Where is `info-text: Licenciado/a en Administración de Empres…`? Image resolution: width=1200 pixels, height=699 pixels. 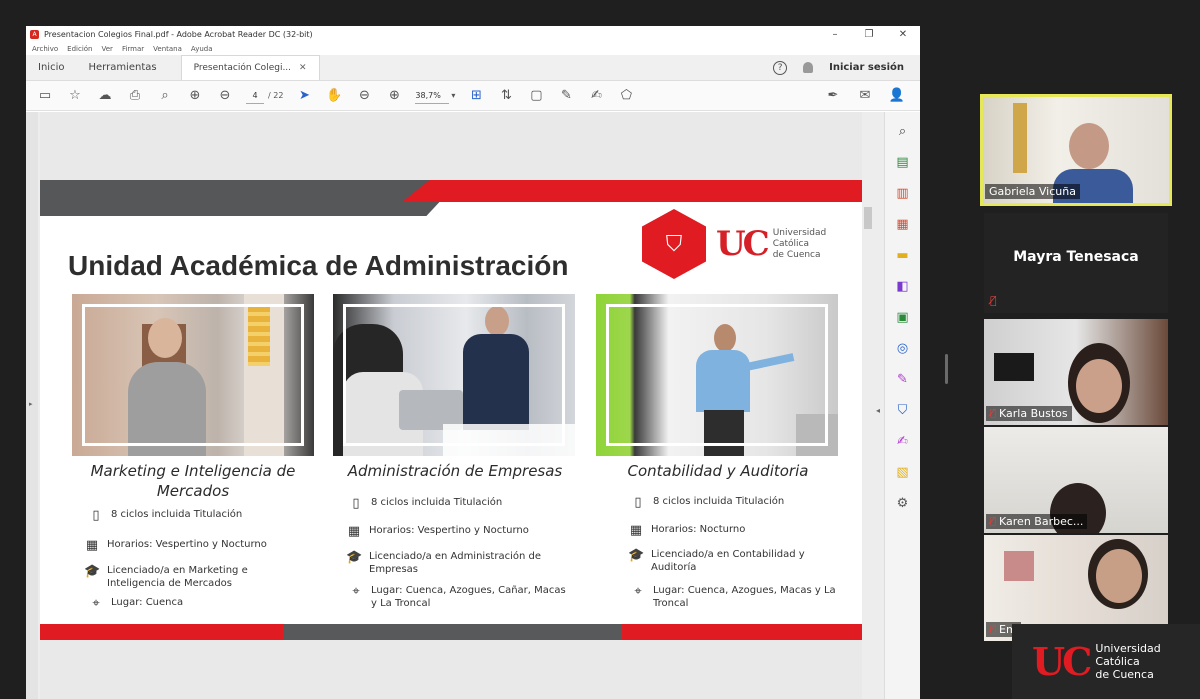
info-text: Licenciado/a en Administración de Empres… is located at coordinates (455, 563).